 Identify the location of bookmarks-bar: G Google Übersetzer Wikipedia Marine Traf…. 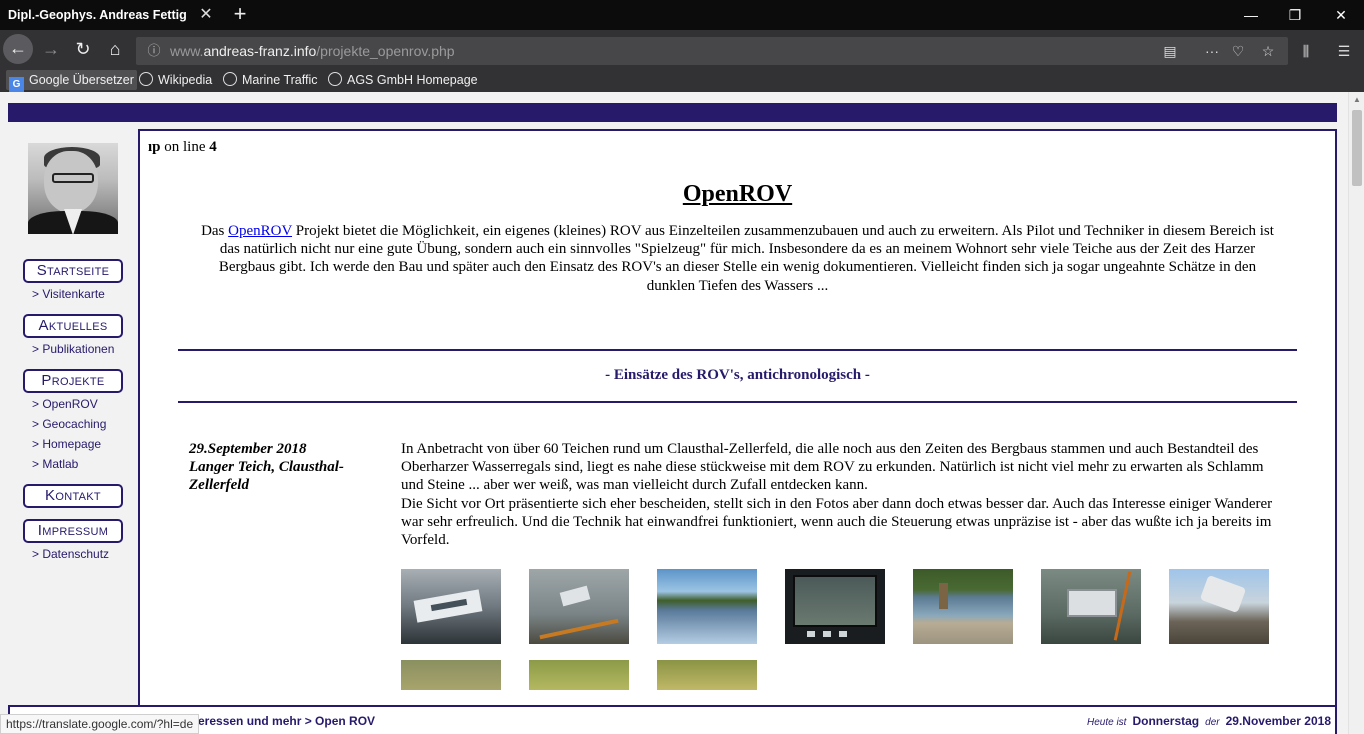
(682, 80).